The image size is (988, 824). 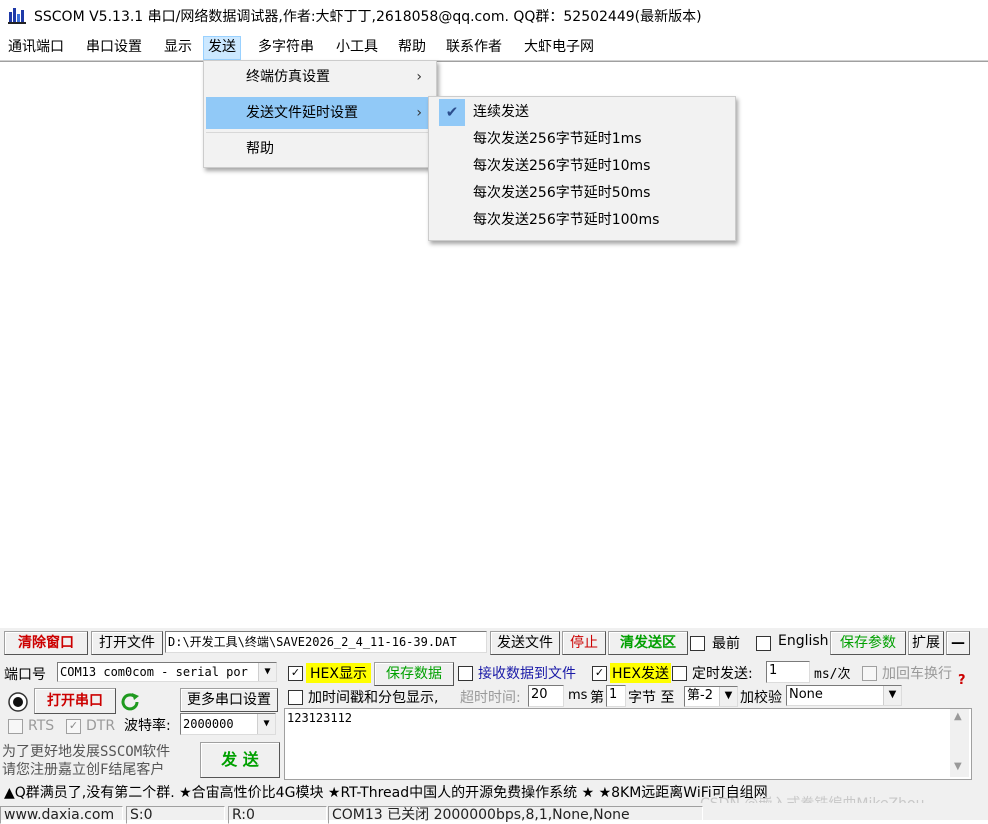 I want to click on menu-item-label: 终端仿真设置, so click(x=288, y=77).